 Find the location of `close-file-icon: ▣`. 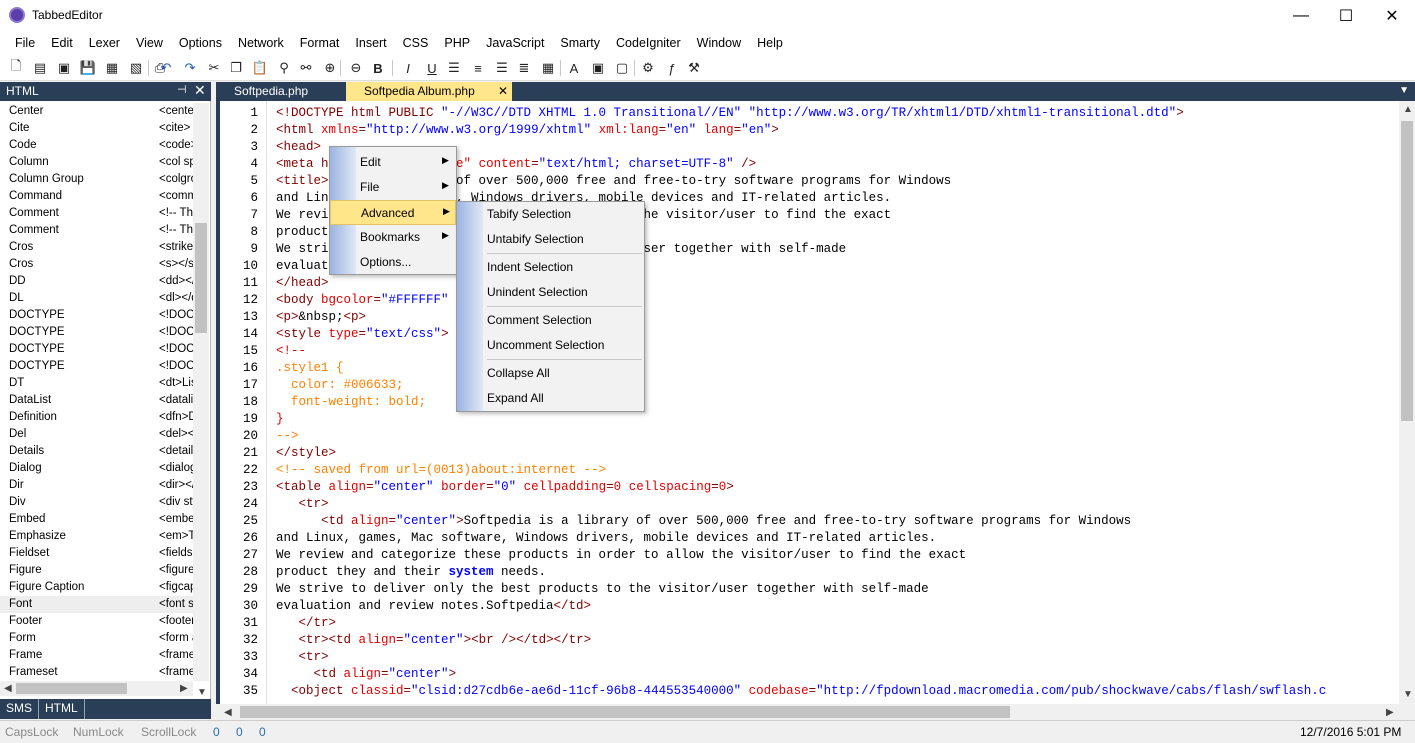

close-file-icon: ▣ is located at coordinates (64, 68).